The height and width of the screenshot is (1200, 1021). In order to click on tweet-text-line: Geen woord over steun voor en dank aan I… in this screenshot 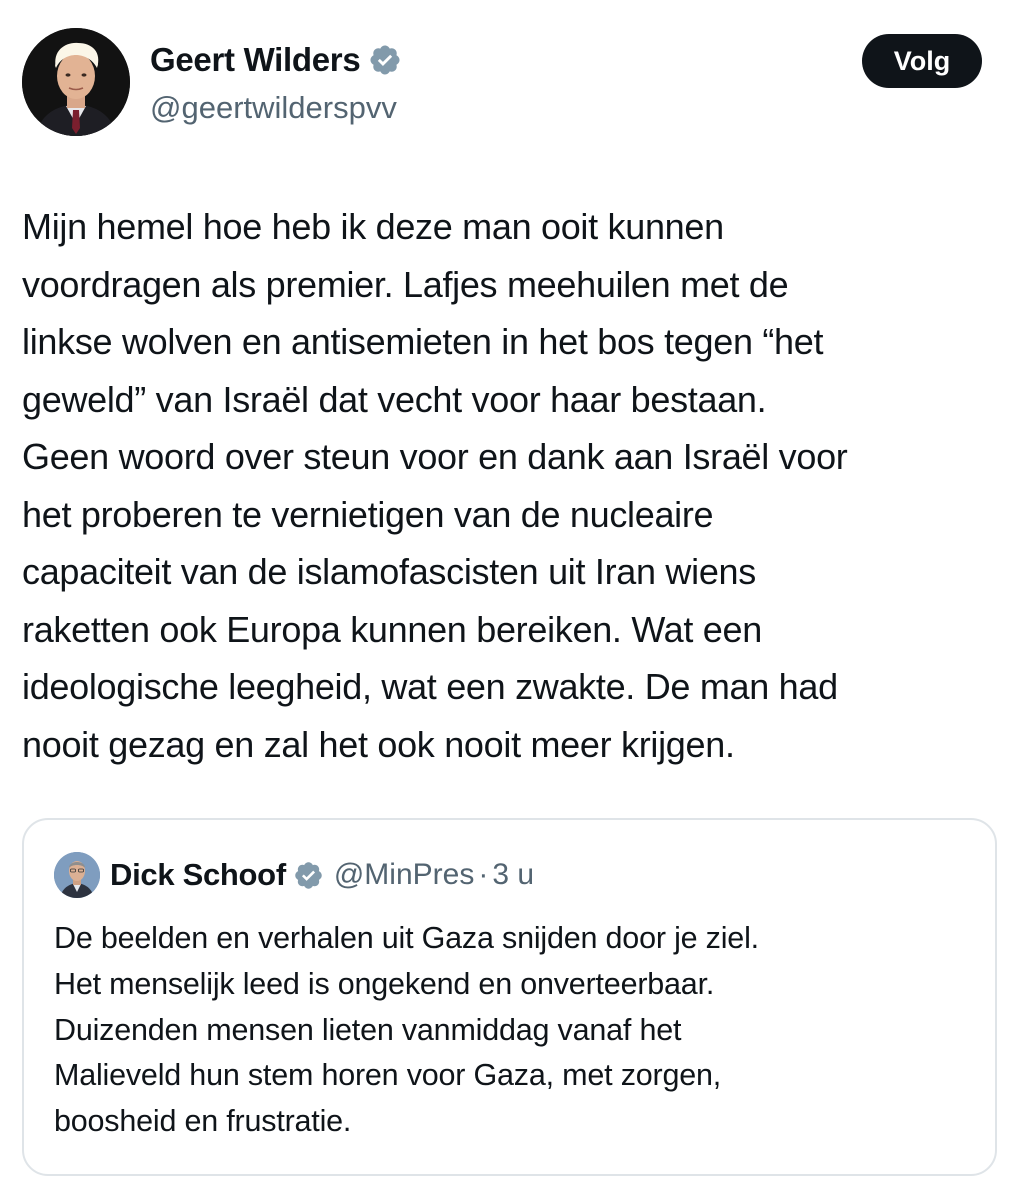, I will do `click(435, 456)`.